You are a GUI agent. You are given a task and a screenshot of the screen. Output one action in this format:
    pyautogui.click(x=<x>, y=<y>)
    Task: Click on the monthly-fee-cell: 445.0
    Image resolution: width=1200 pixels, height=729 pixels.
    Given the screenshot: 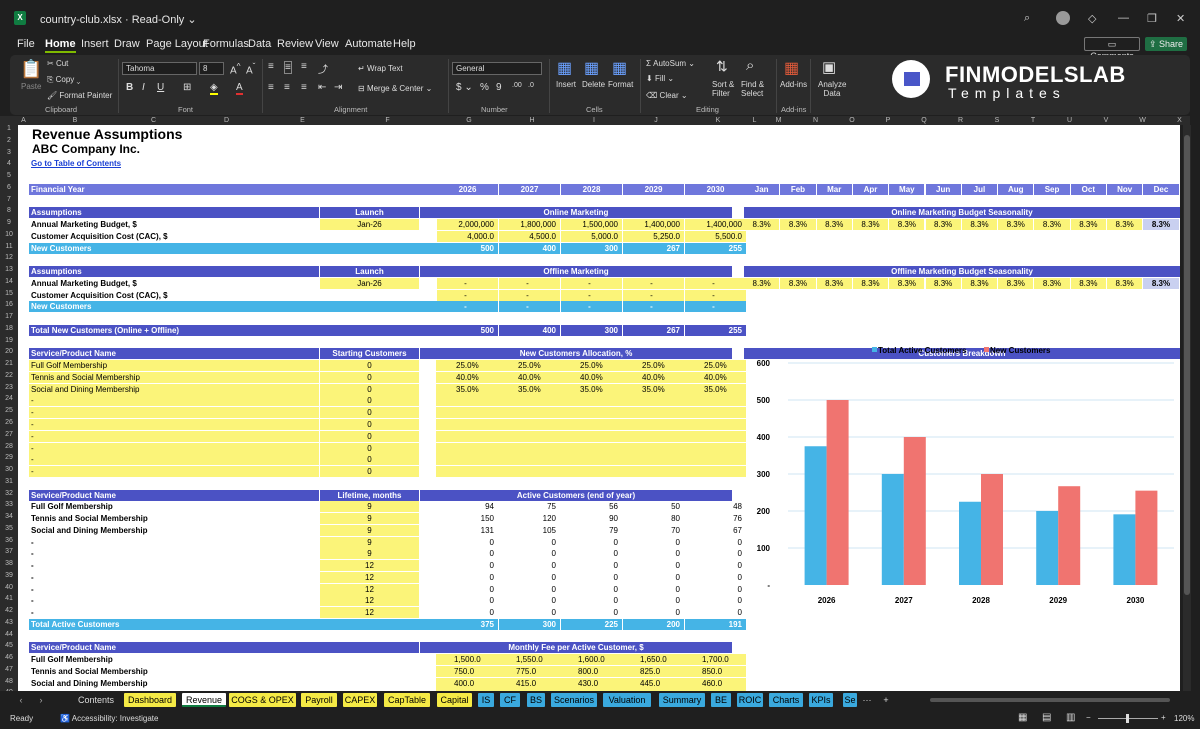 What is the action you would take?
    pyautogui.click(x=653, y=683)
    